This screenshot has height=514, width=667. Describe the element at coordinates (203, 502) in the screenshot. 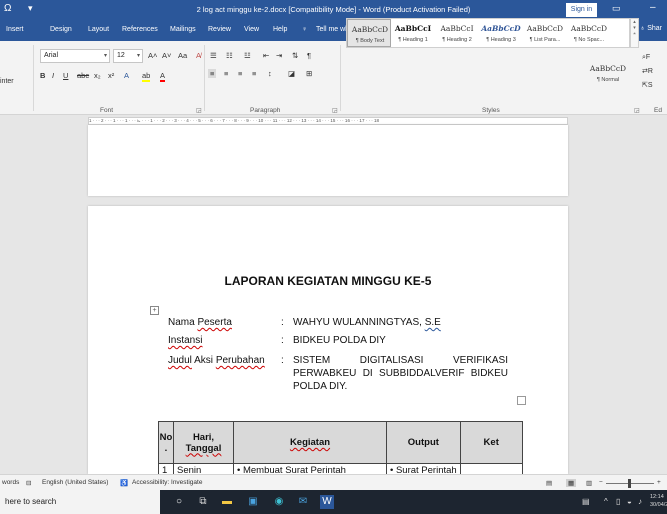

I see `task-view-icon: ⧉` at that location.